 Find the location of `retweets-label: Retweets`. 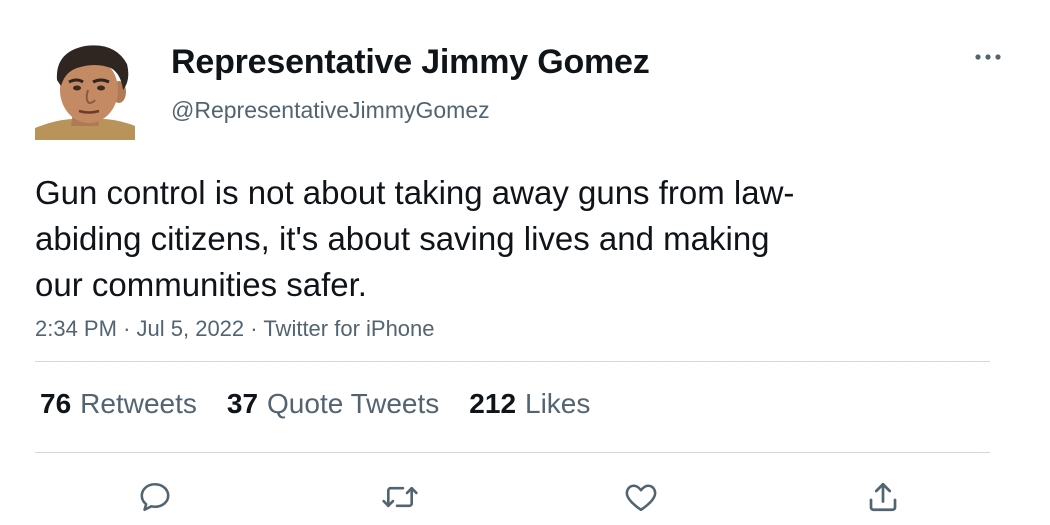

retweets-label: Retweets is located at coordinates (138, 403).